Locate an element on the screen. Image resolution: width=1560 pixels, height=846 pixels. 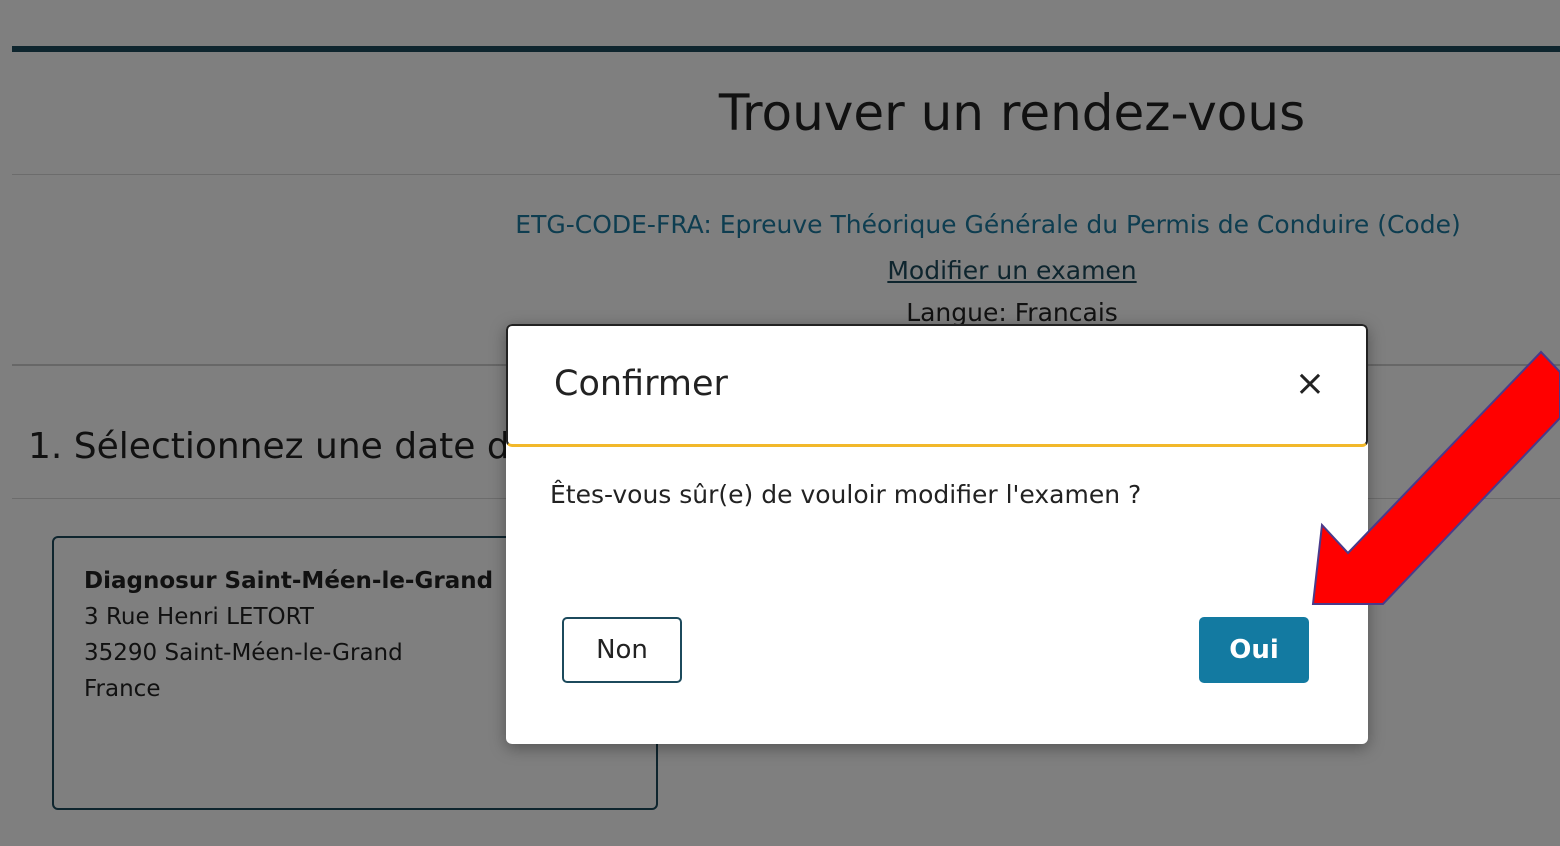
dialog-header: Confirmer × is located at coordinates (937, 385).